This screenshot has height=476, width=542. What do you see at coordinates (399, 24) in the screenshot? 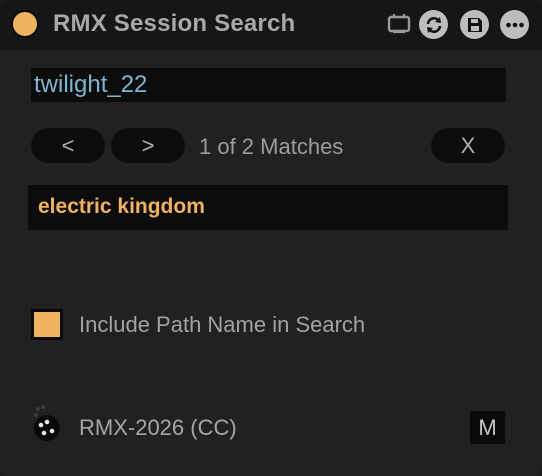
I see `tv-icon` at bounding box center [399, 24].